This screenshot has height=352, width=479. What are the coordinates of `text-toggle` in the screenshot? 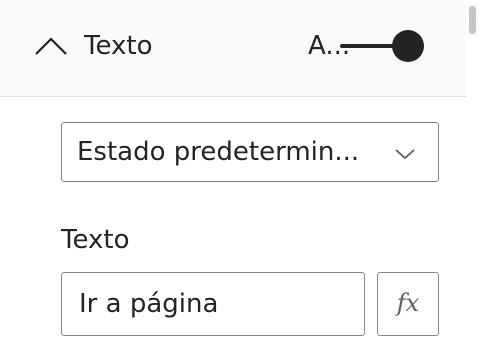 It's located at (383, 46).